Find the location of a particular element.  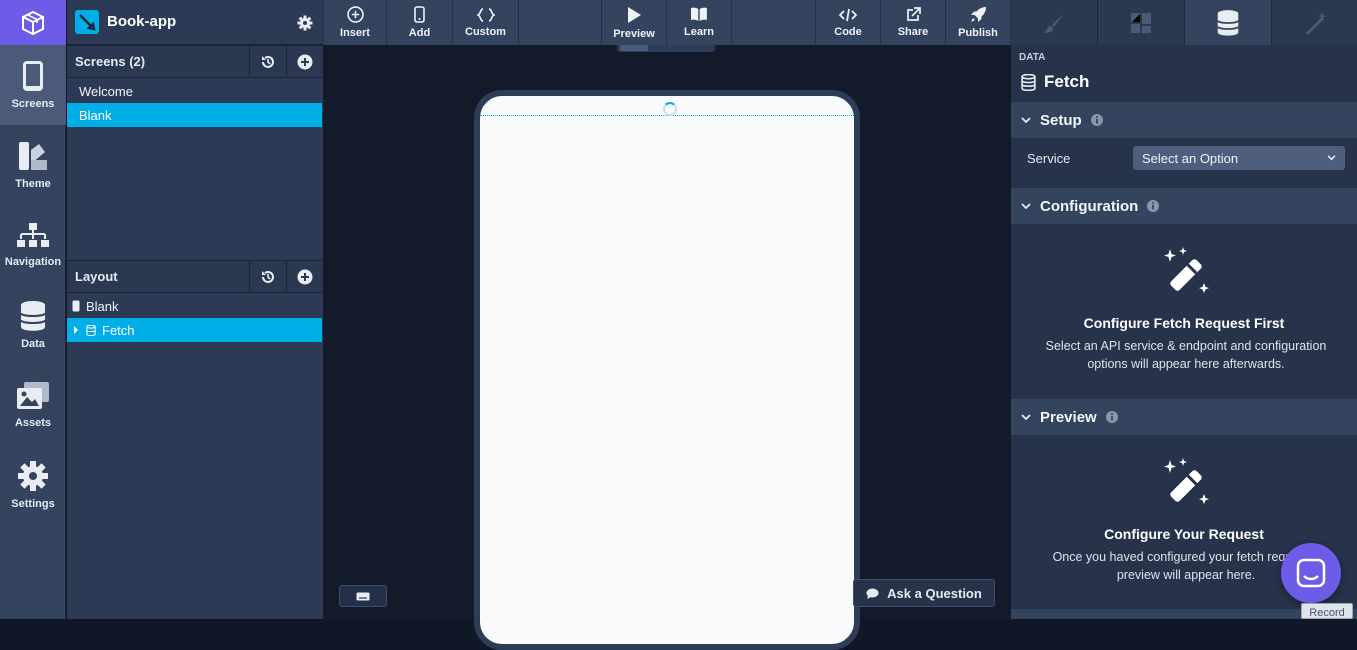

learn-label: Learn is located at coordinates (699, 32).